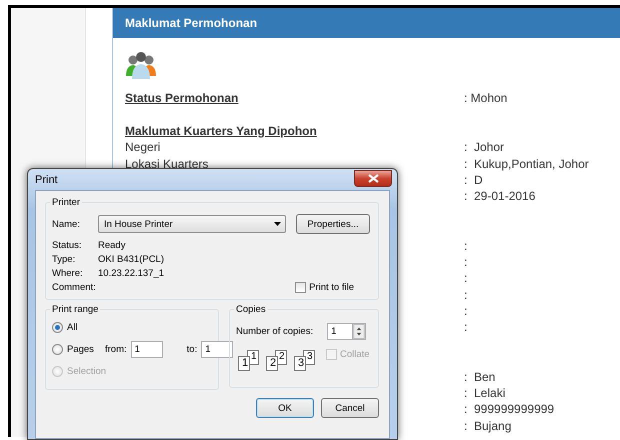 The height and width of the screenshot is (440, 620). I want to click on field-value: : D, so click(474, 180).